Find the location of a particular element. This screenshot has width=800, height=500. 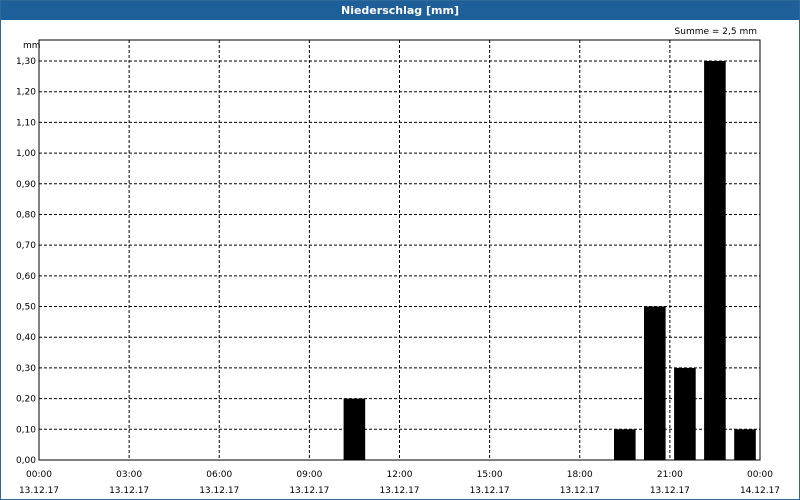

y-tick-label: 0,30 is located at coordinates (26, 369).